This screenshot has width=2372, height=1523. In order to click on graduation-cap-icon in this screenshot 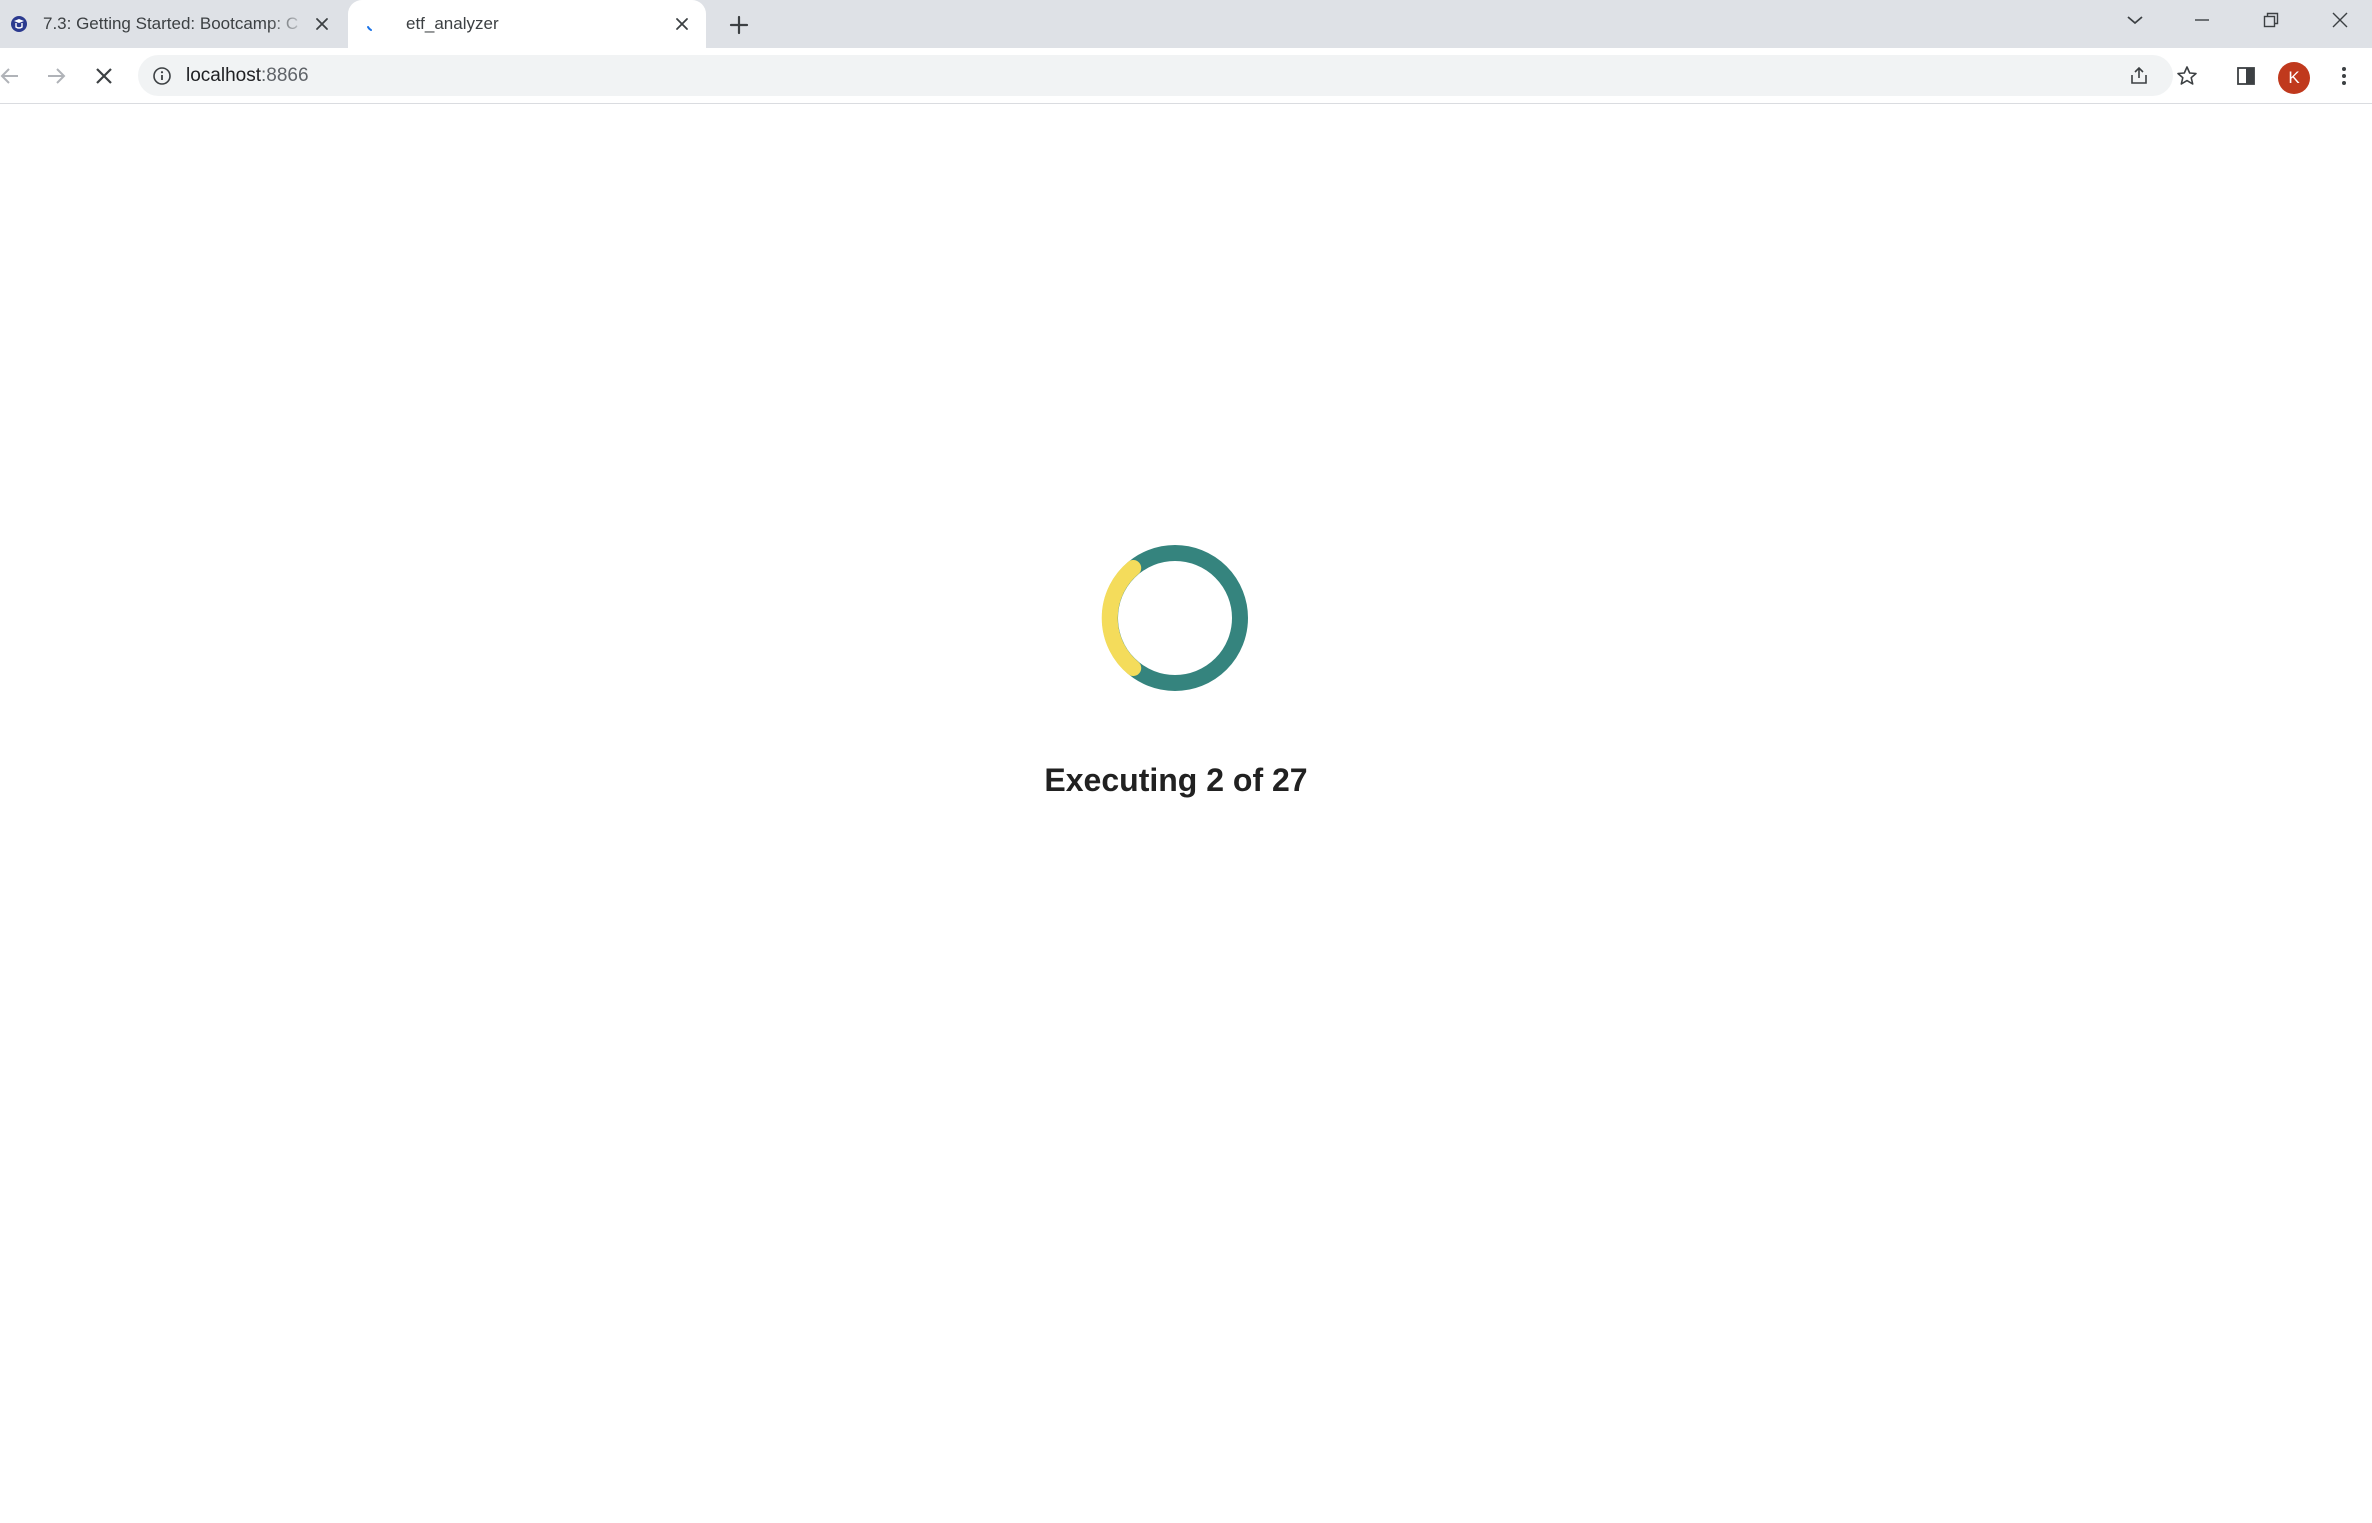, I will do `click(19, 24)`.